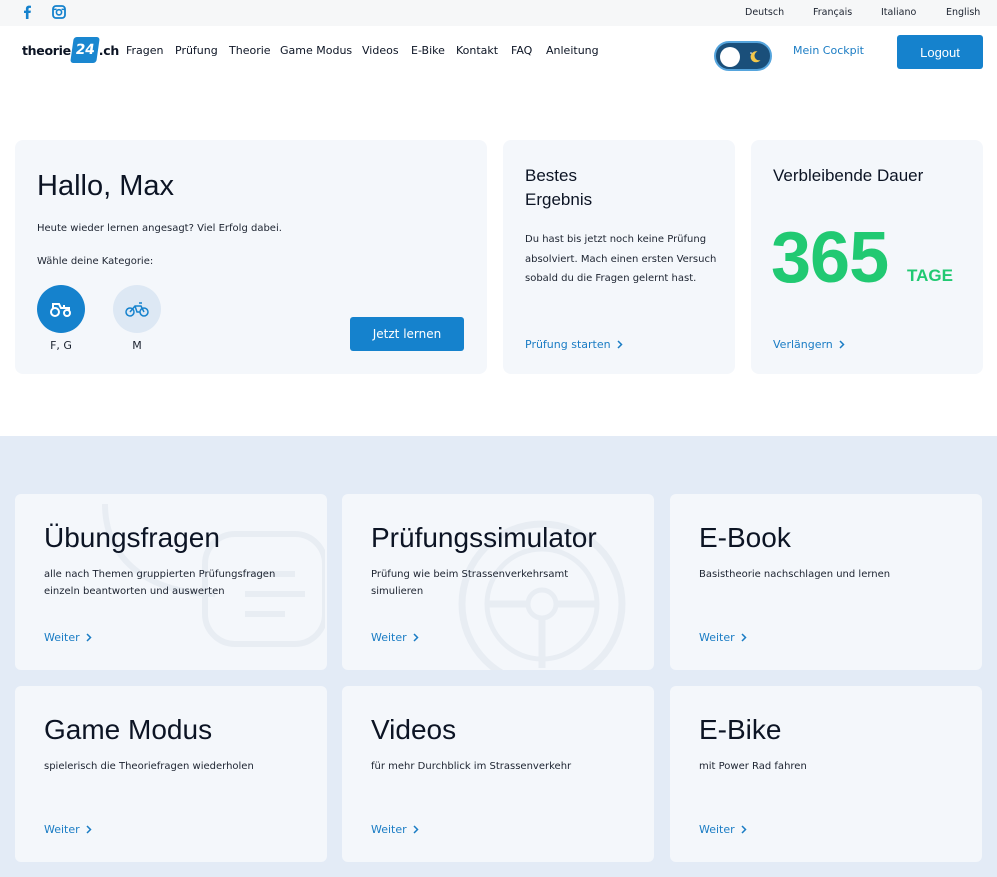 The width and height of the screenshot is (997, 877). Describe the element at coordinates (803, 344) in the screenshot. I see `extend-label: Verlängern` at that location.